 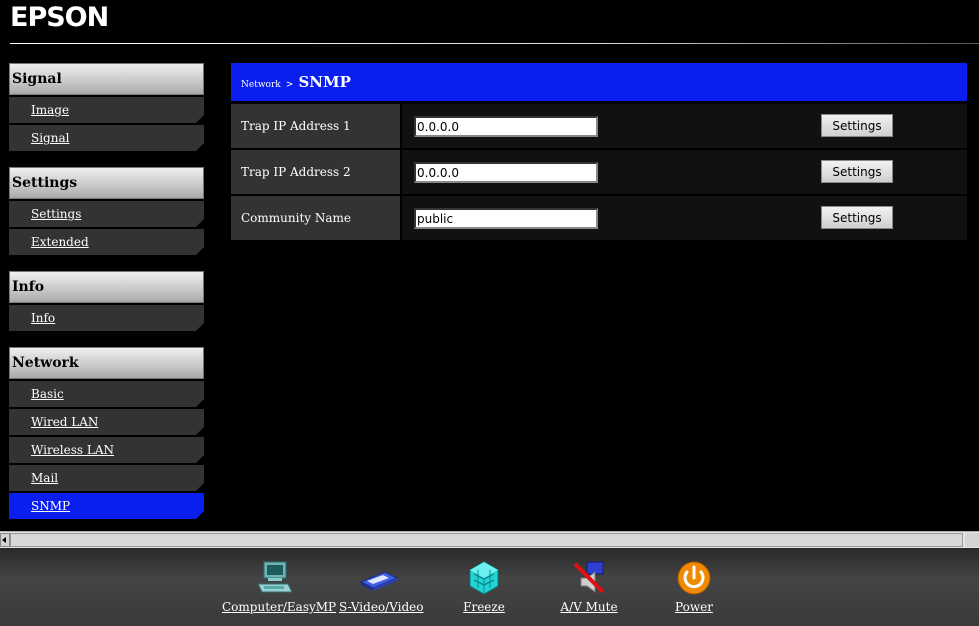 I want to click on sidebar-section-title: Signal, so click(x=106, y=79).